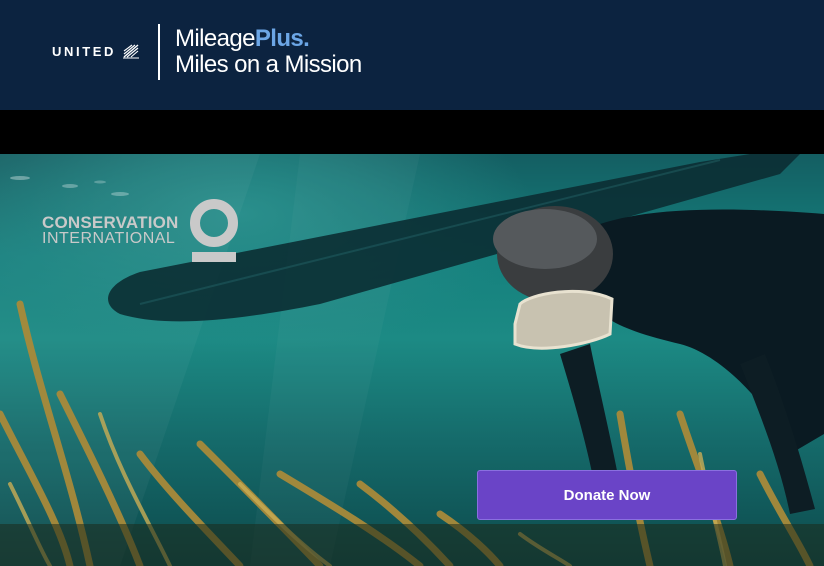  What do you see at coordinates (607, 495) in the screenshot?
I see `donate-now-button: Donate Now` at bounding box center [607, 495].